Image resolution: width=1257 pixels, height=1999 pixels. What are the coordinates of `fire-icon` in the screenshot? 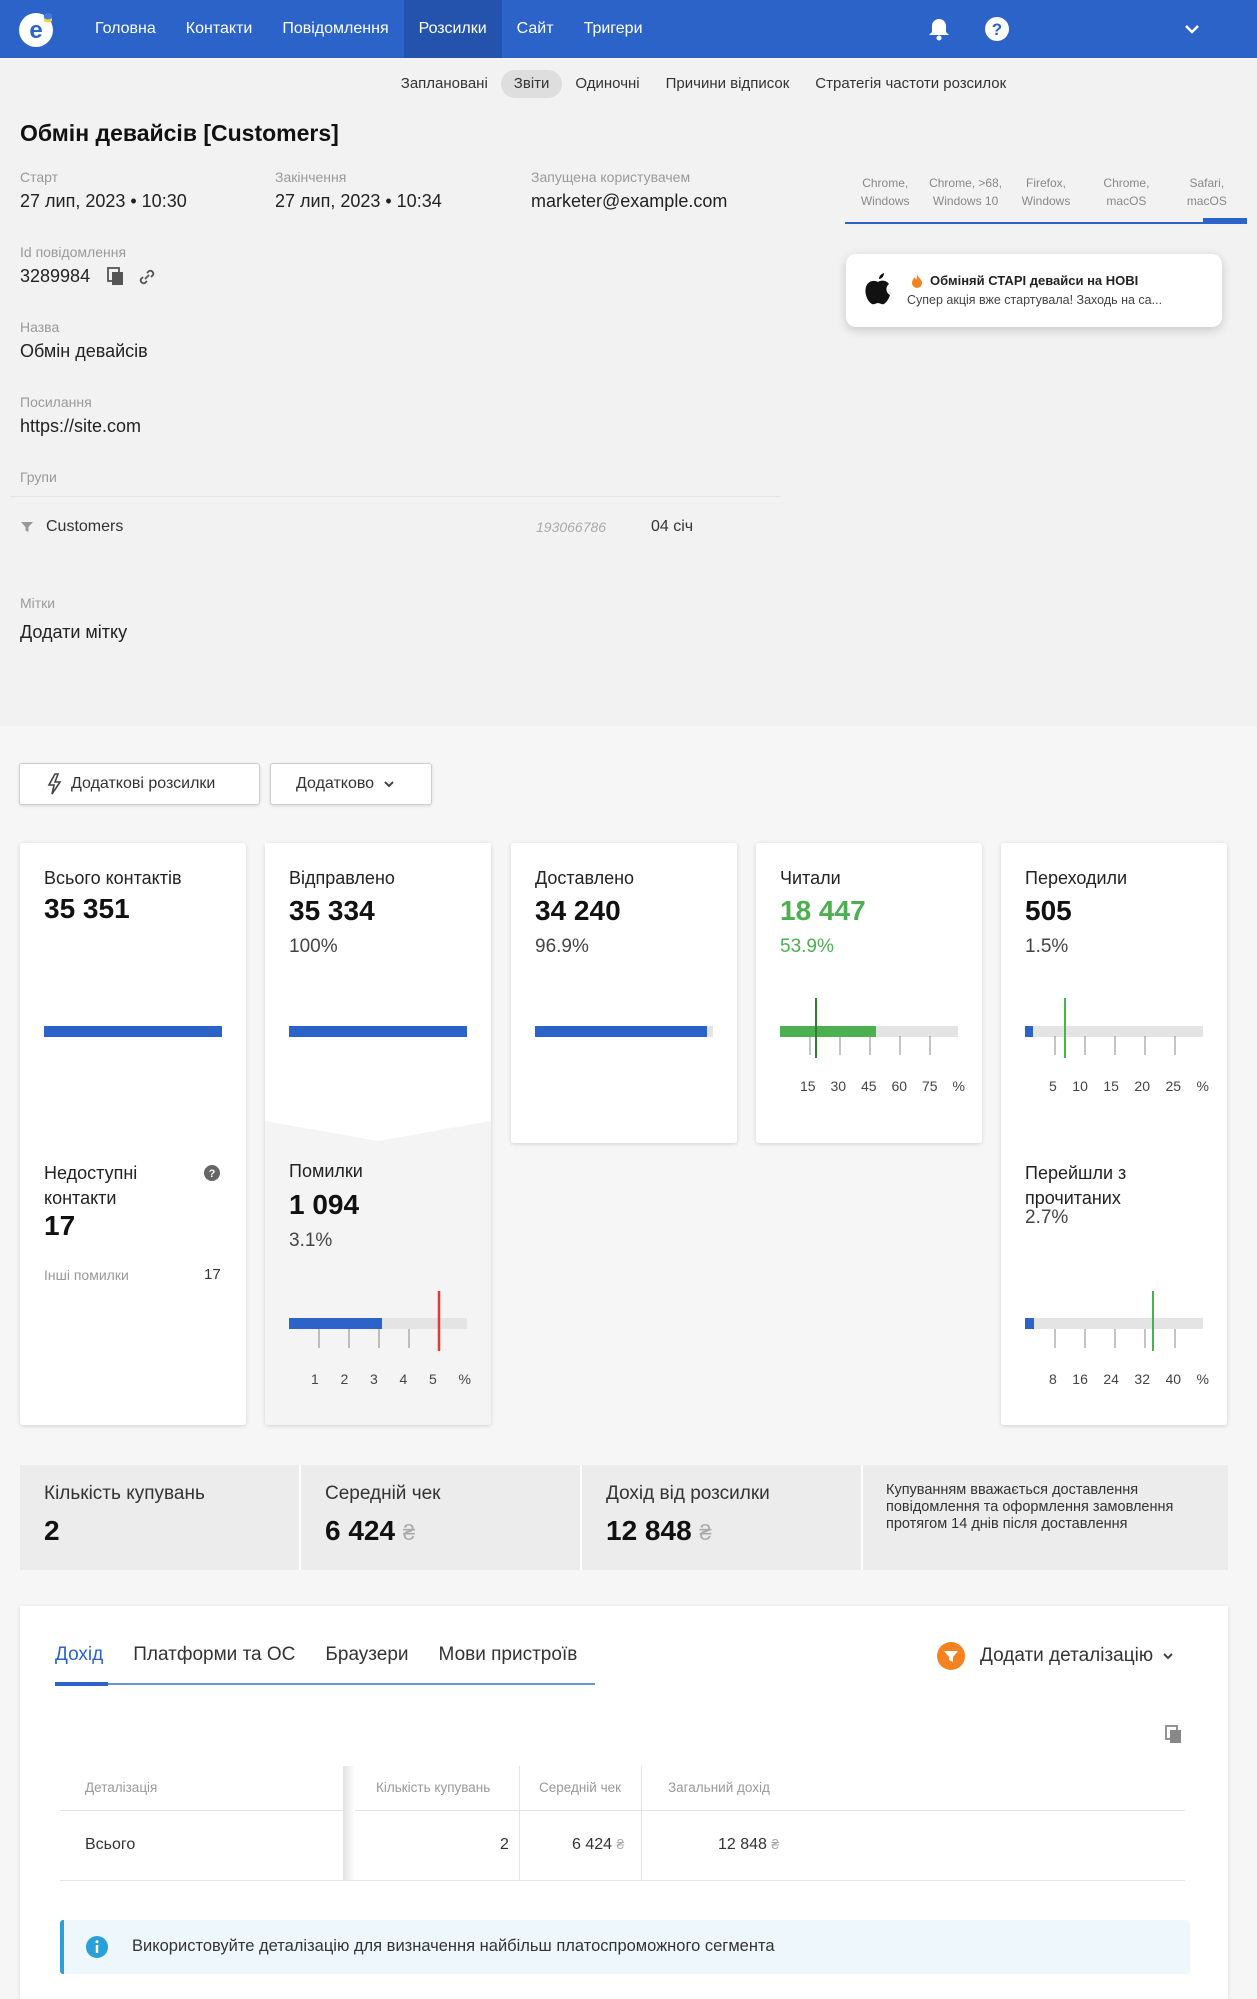 It's located at (917, 281).